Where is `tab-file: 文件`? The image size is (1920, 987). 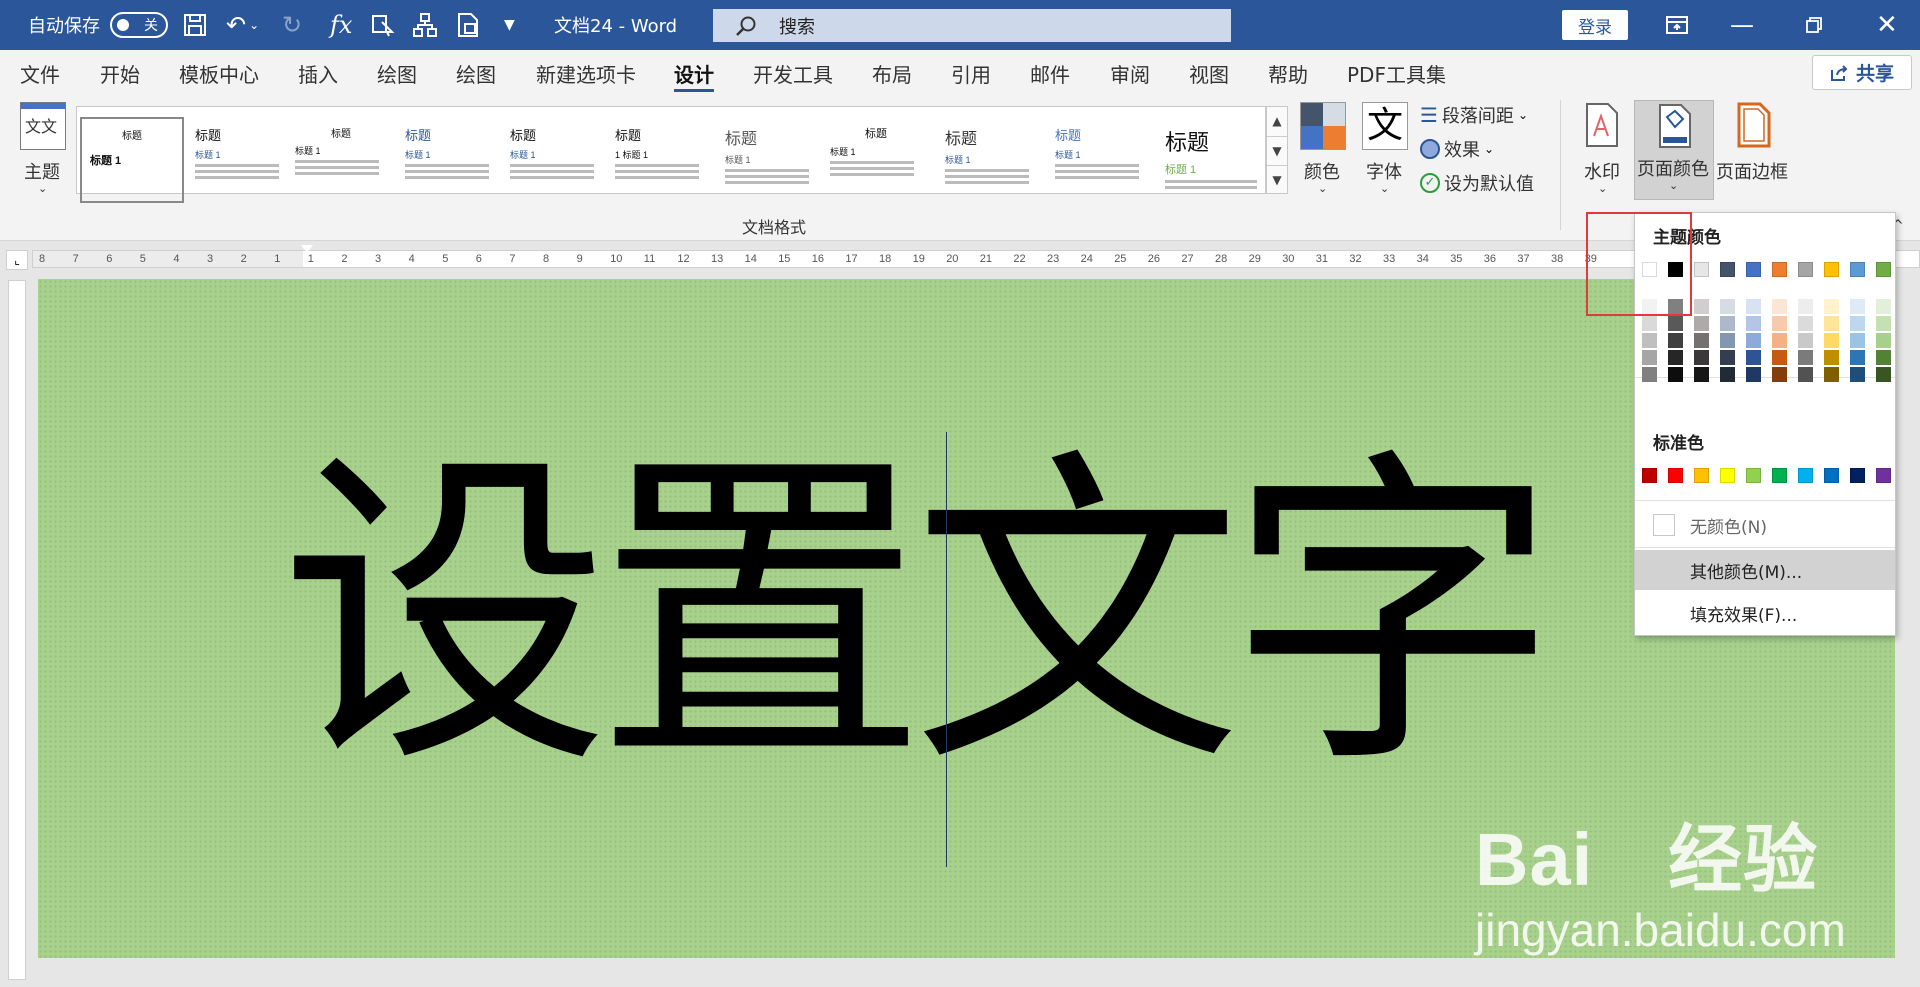 tab-file: 文件 is located at coordinates (40, 73).